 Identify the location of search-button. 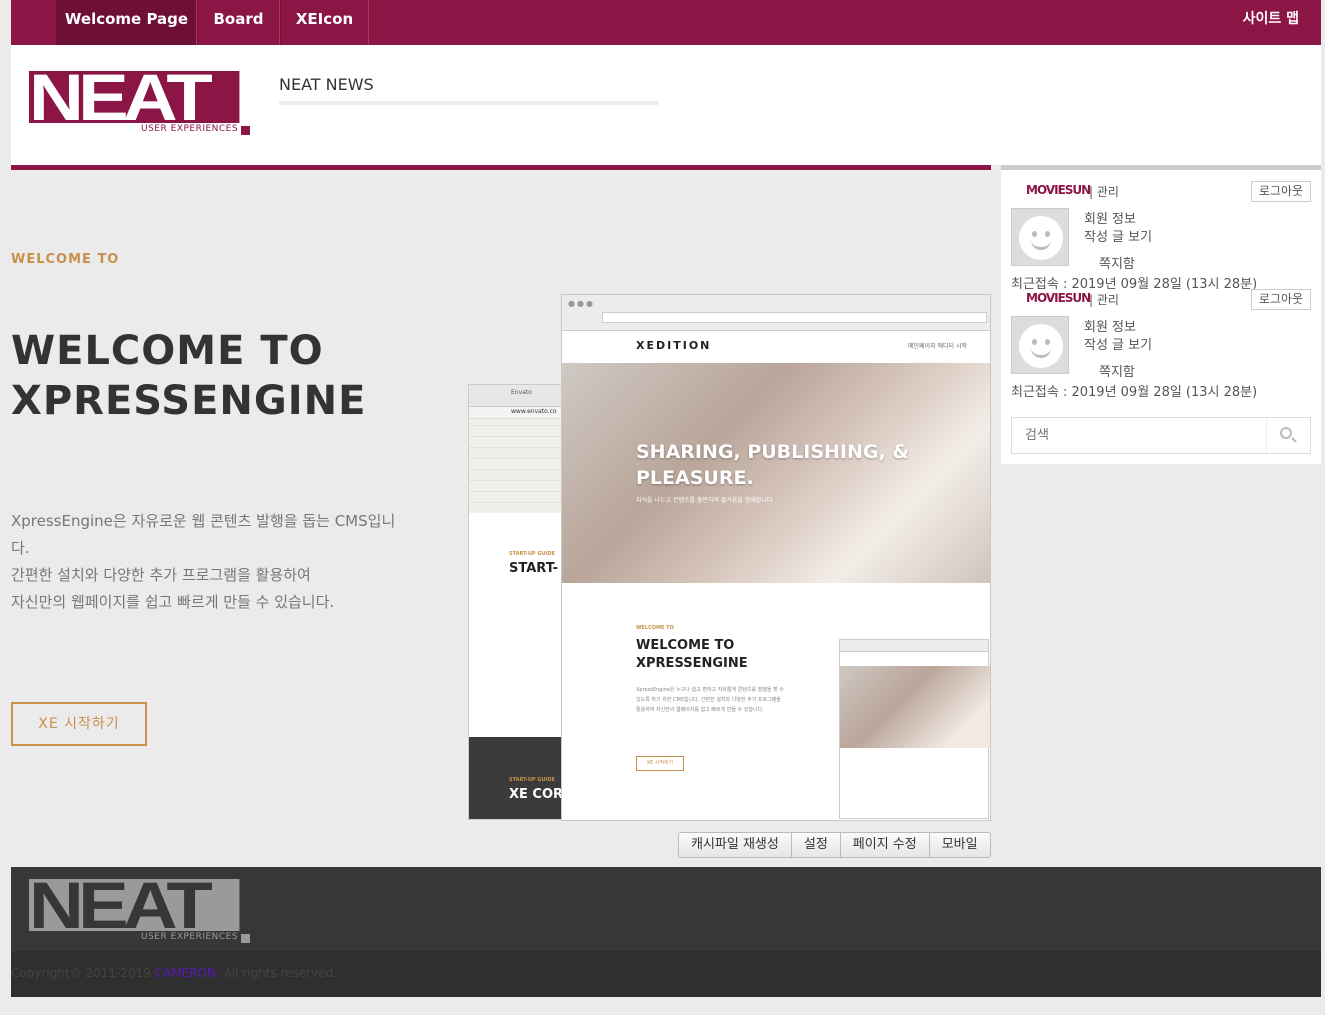
(1288, 435).